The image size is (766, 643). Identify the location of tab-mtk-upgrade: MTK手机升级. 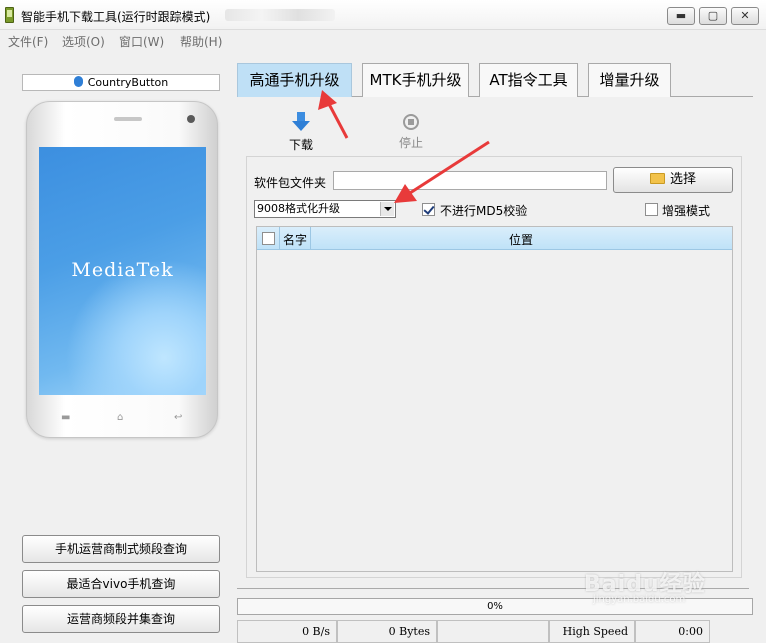
(415, 80).